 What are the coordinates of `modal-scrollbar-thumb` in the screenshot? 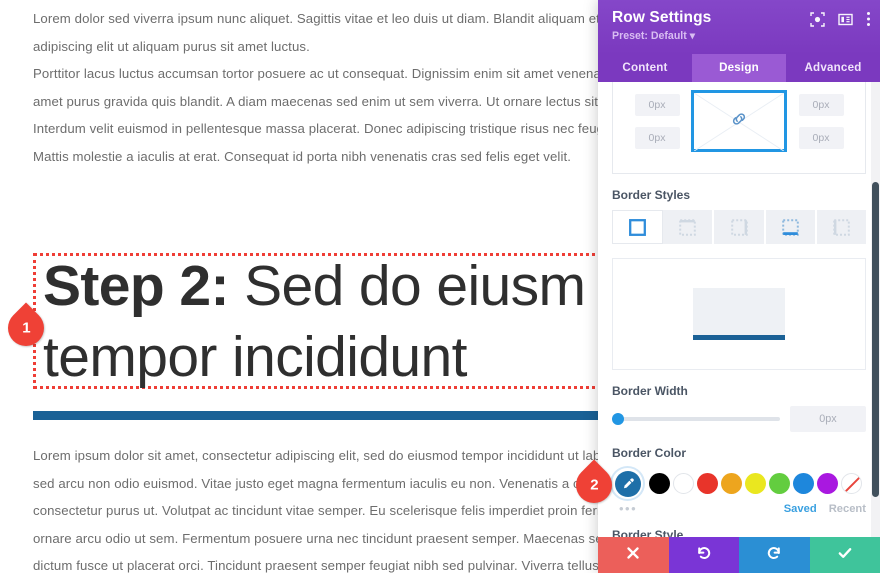 It's located at (875, 339).